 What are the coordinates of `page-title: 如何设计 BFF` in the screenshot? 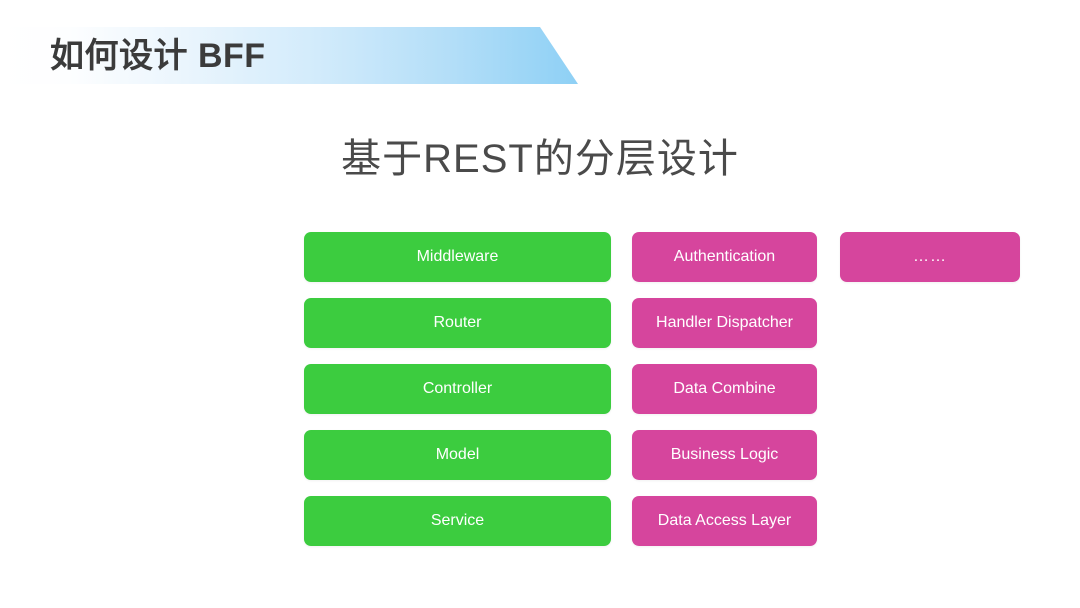 It's located at (158, 55).